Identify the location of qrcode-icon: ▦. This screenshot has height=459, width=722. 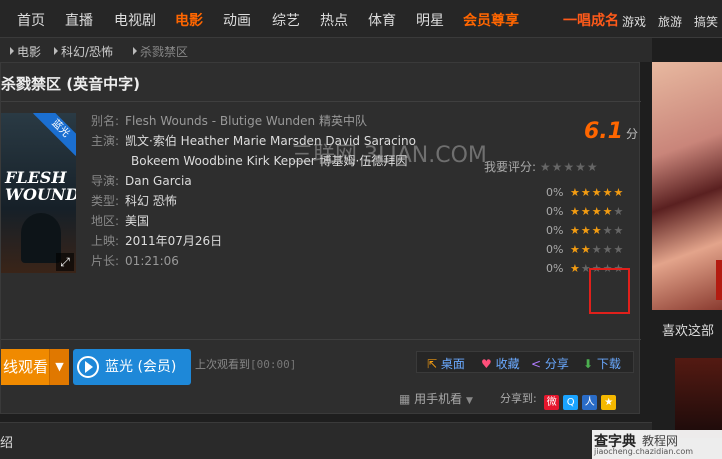
(405, 399).